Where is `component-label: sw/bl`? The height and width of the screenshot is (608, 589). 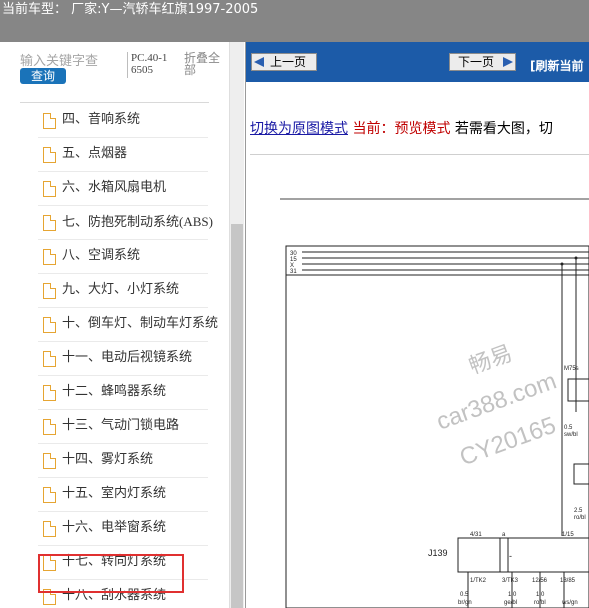
component-label: sw/bl is located at coordinates (571, 435).